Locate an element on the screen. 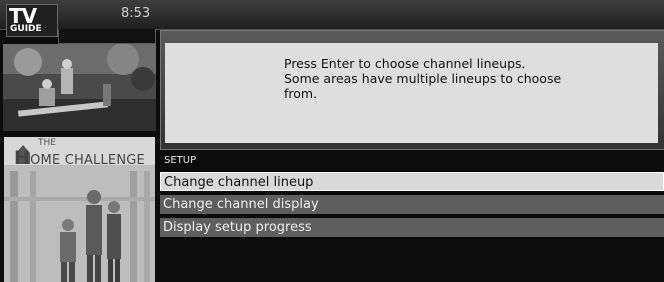 The width and height of the screenshot is (664, 282). info-line: Press Enter to choose channel lineups. is located at coordinates (405, 63).